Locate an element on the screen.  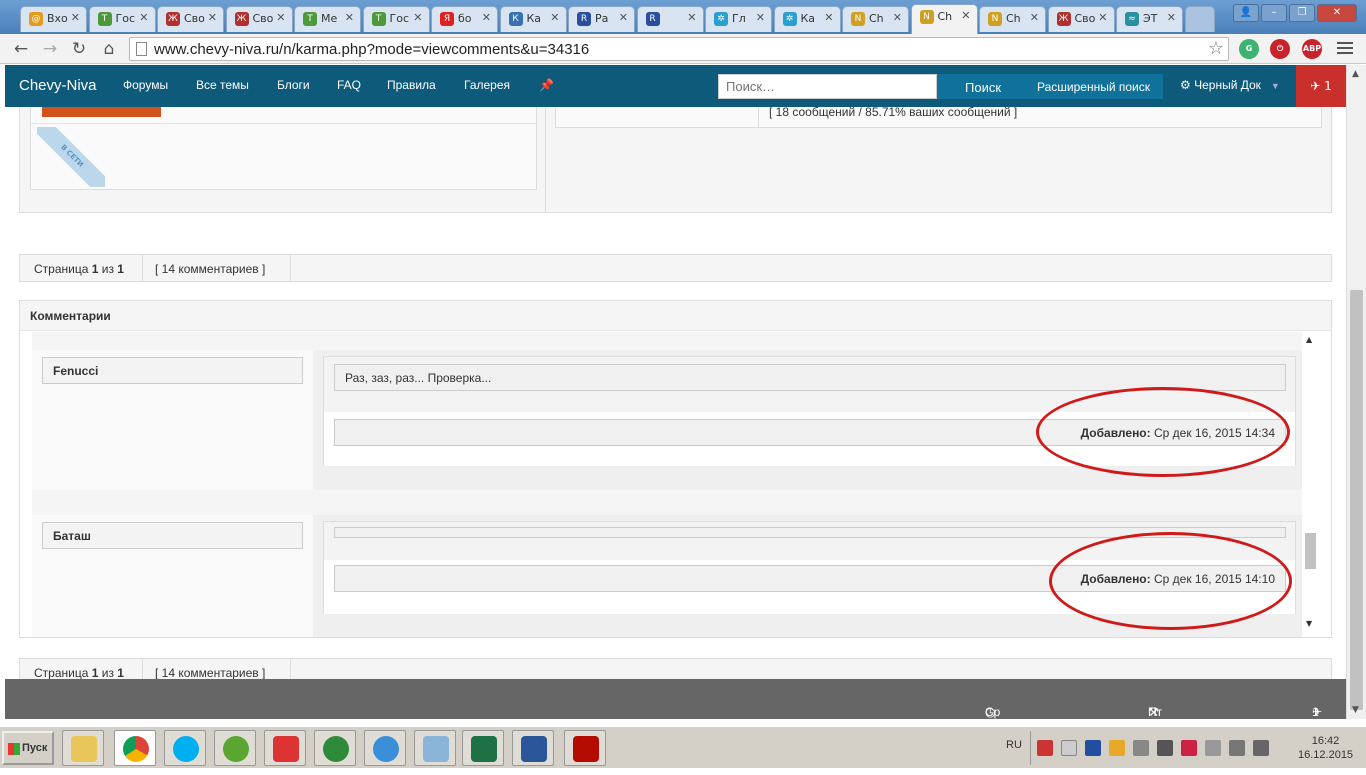
language-indicator: RU is located at coordinates (1014, 745).